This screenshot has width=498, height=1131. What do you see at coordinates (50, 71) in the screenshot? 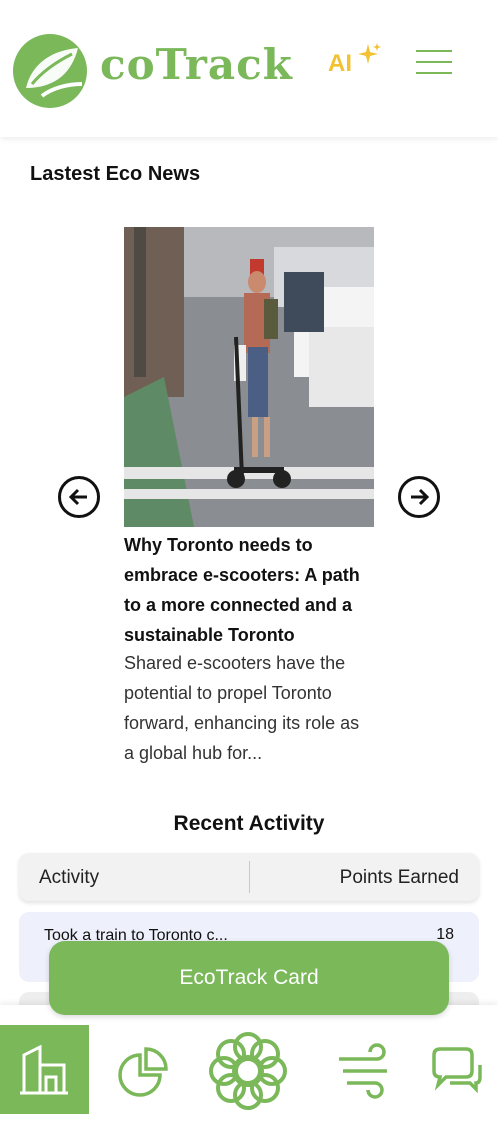
I see `leaf-logo-icon` at bounding box center [50, 71].